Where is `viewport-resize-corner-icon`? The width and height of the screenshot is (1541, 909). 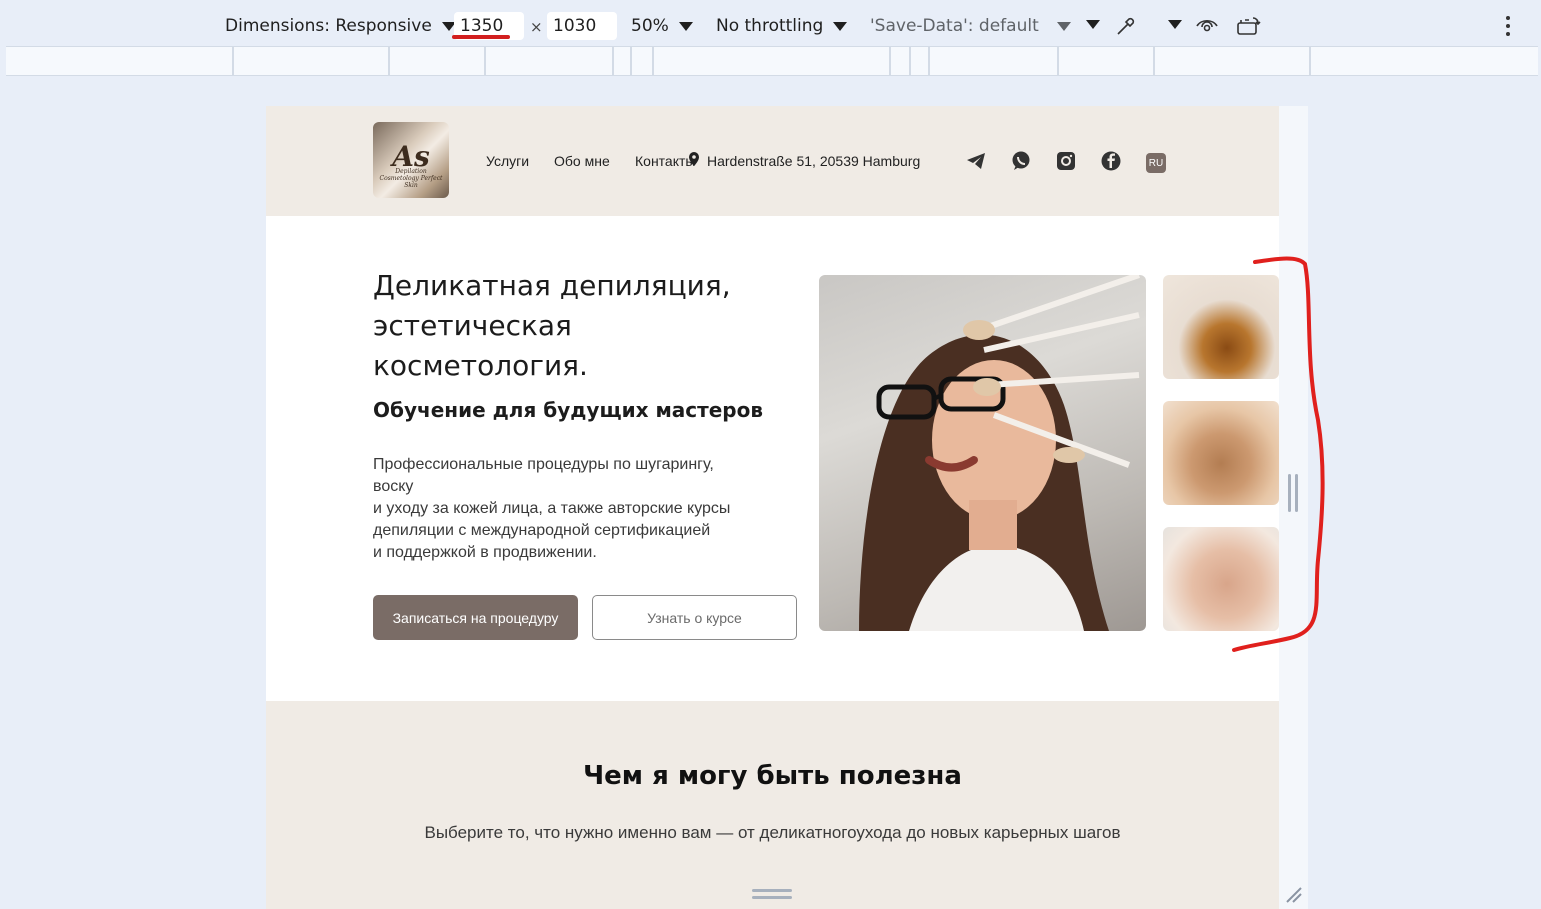 viewport-resize-corner-icon is located at coordinates (1293, 894).